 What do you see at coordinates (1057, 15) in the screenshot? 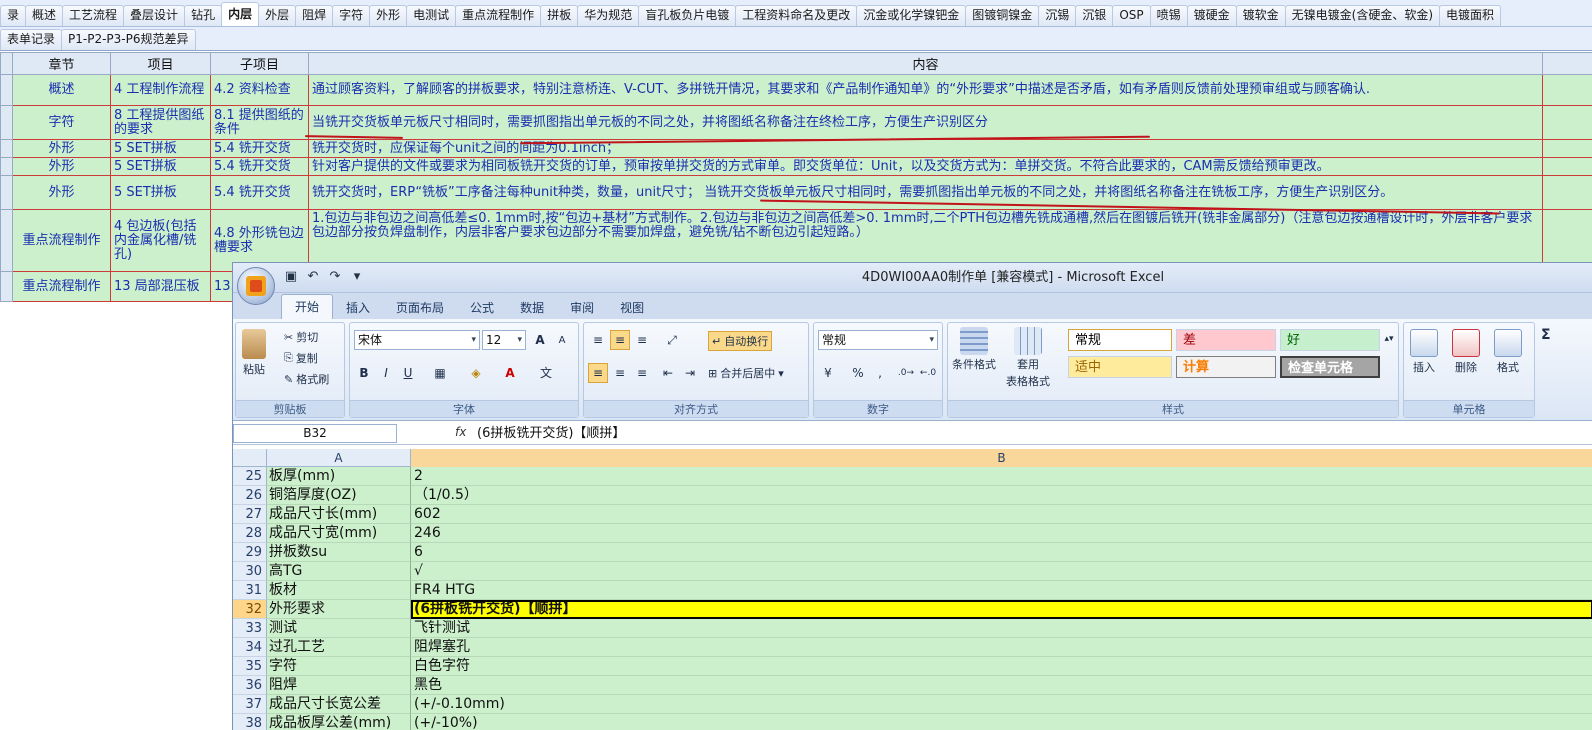
I see `sheet-tab: 沉锡` at bounding box center [1057, 15].